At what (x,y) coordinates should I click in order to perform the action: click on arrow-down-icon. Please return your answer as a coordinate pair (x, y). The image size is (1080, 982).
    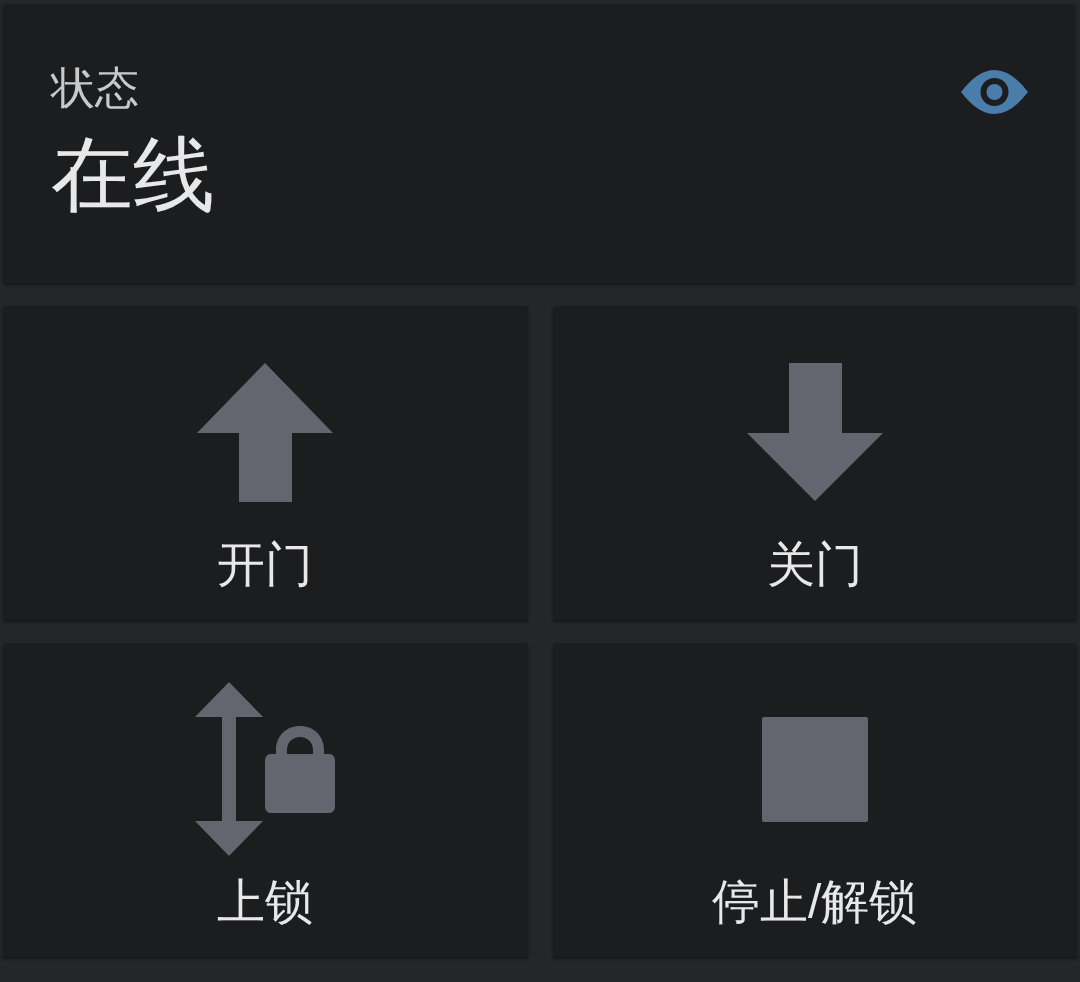
    Looking at the image, I should click on (814, 432).